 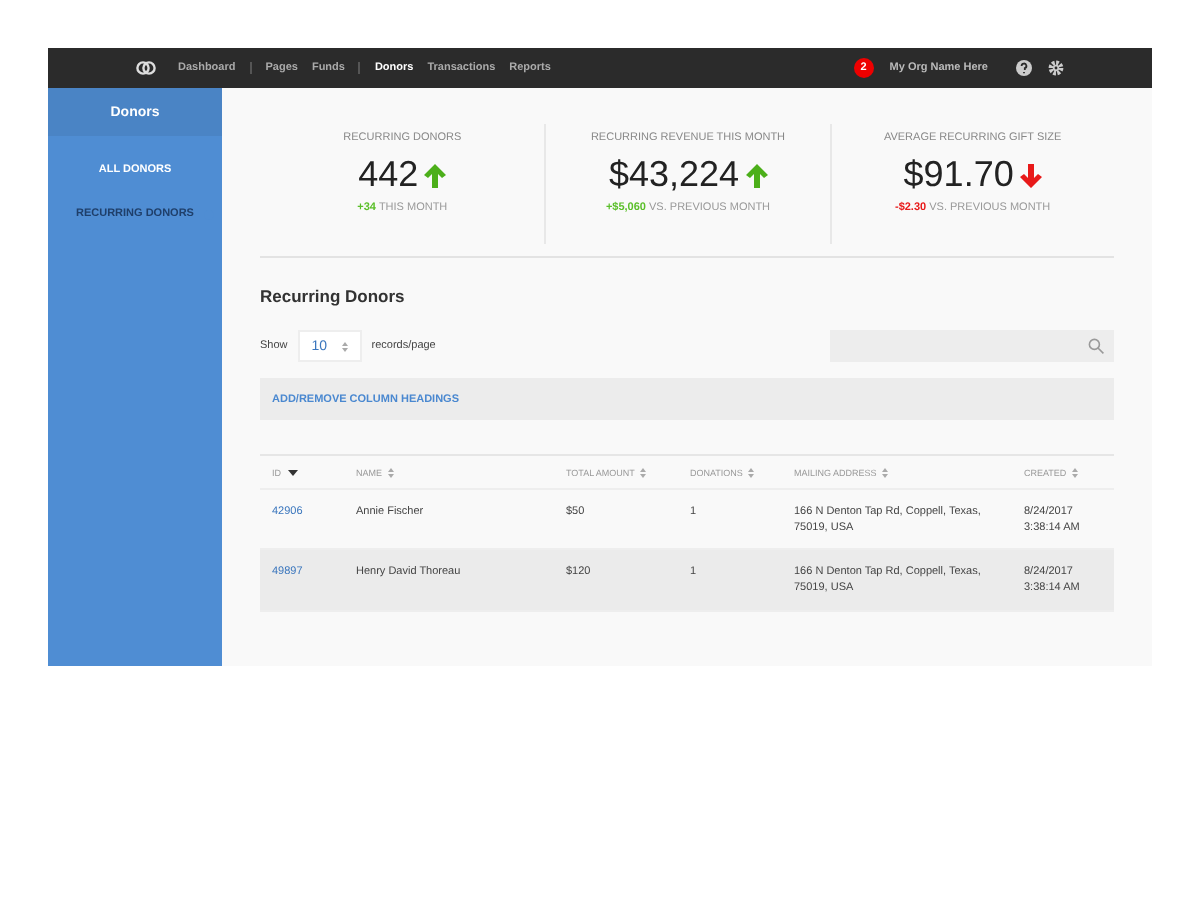 I want to click on help-icon, so click(x=1024, y=68).